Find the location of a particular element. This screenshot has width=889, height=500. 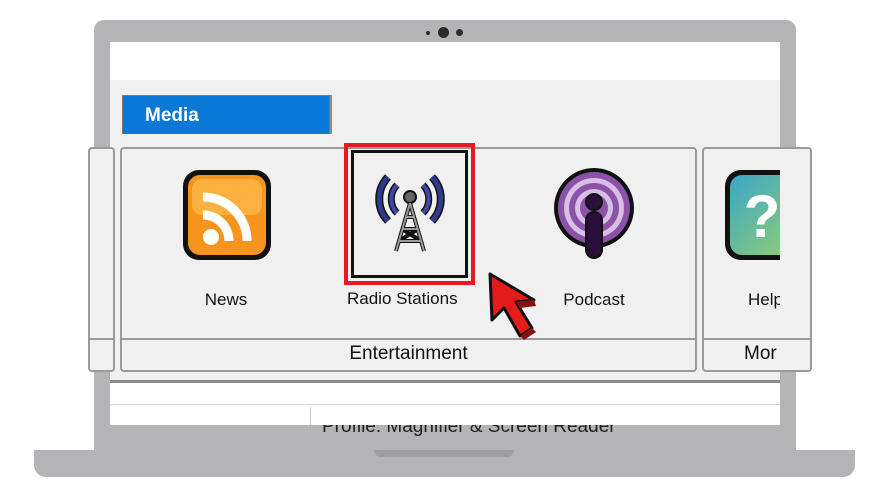

ribbon-group-left is located at coordinates (101, 259).